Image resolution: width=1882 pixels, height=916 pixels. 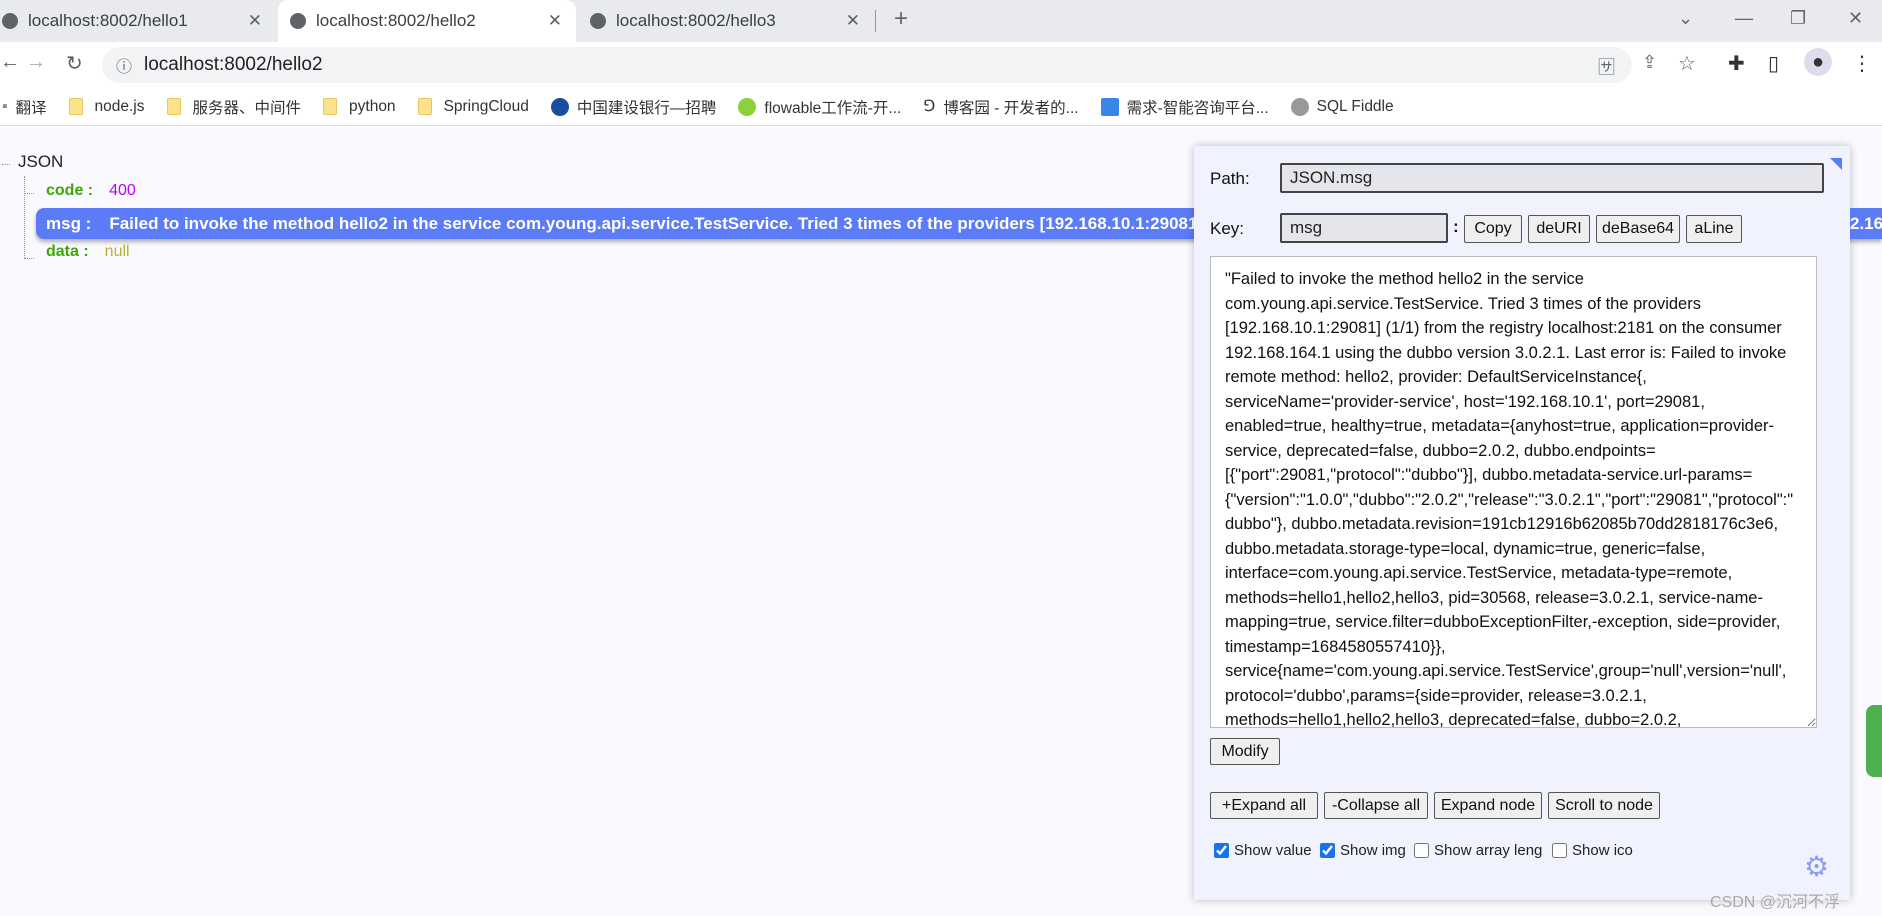 I want to click on bookmark-nodejs: node.js, so click(x=106, y=107).